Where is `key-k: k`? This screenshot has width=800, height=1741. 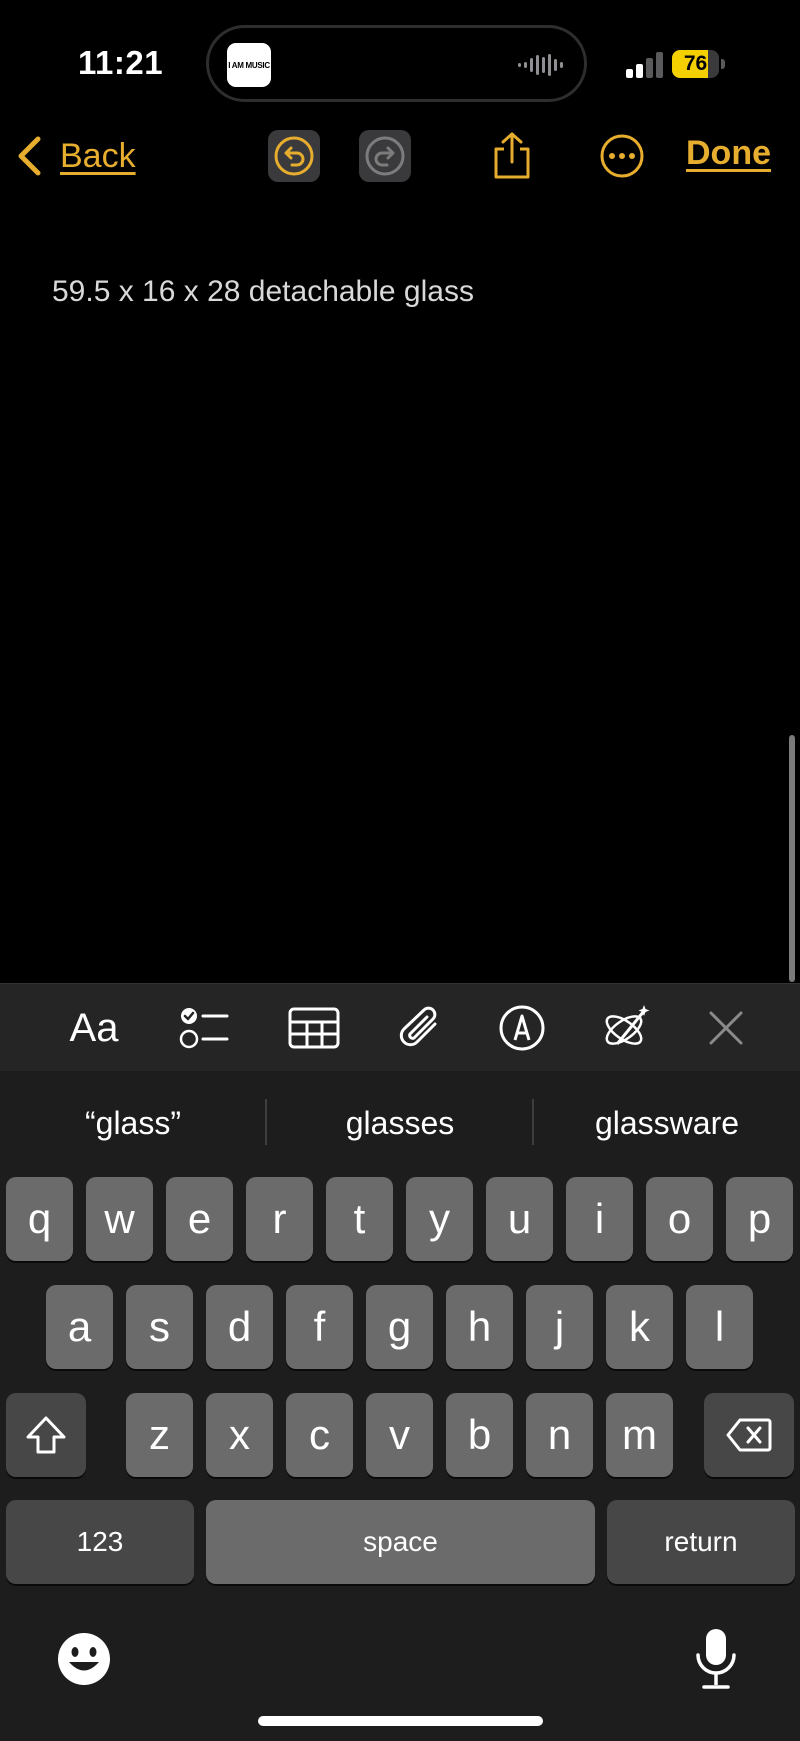 key-k: k is located at coordinates (639, 1327).